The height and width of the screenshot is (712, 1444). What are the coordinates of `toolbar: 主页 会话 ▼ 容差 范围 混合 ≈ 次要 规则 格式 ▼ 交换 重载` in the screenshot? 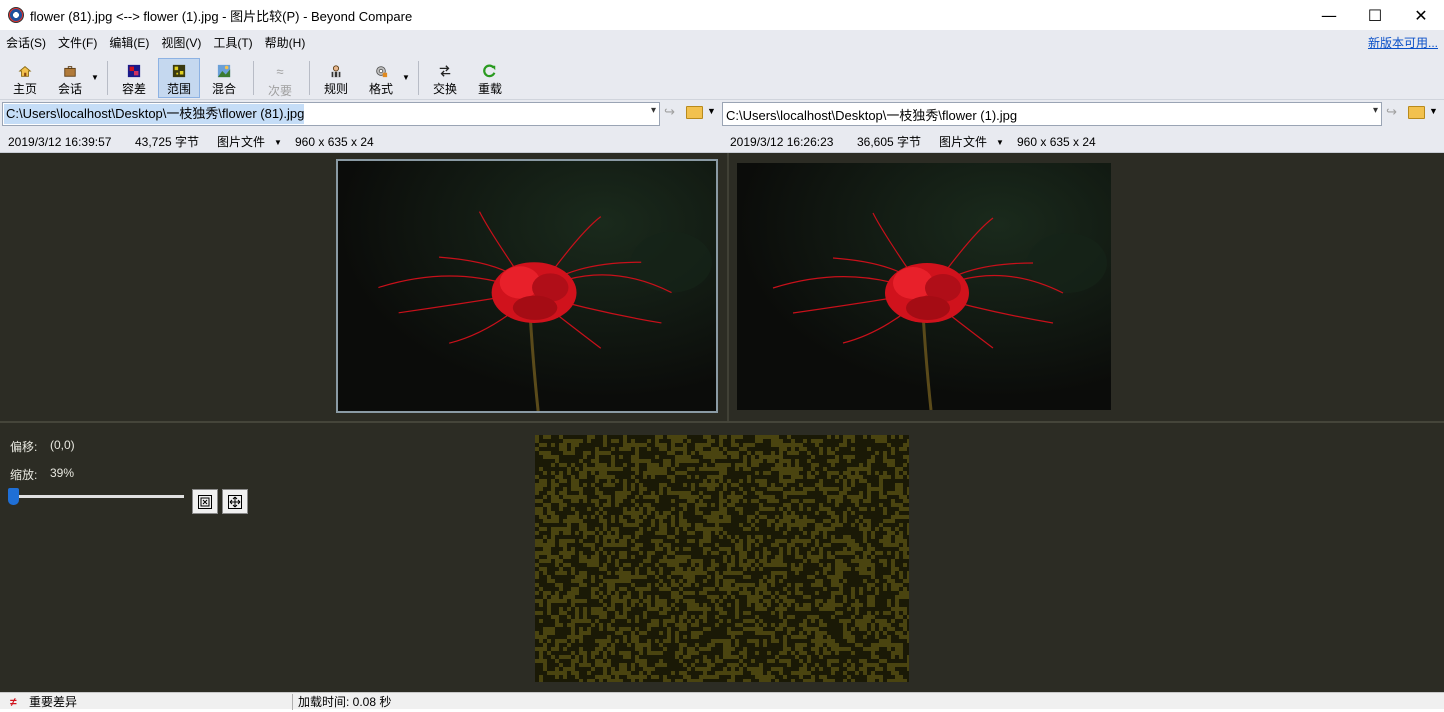 It's located at (722, 78).